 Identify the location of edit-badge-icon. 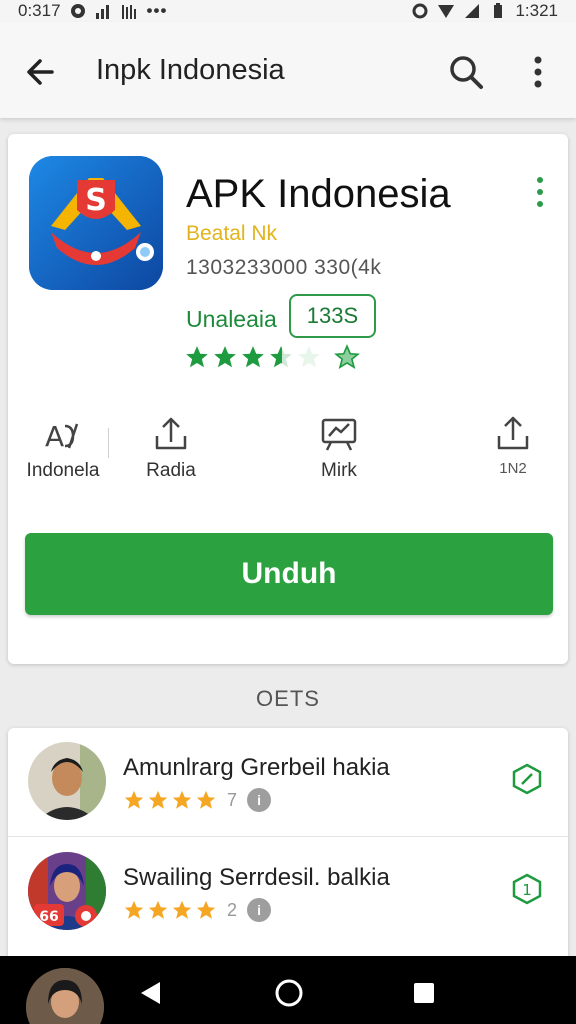
(527, 779).